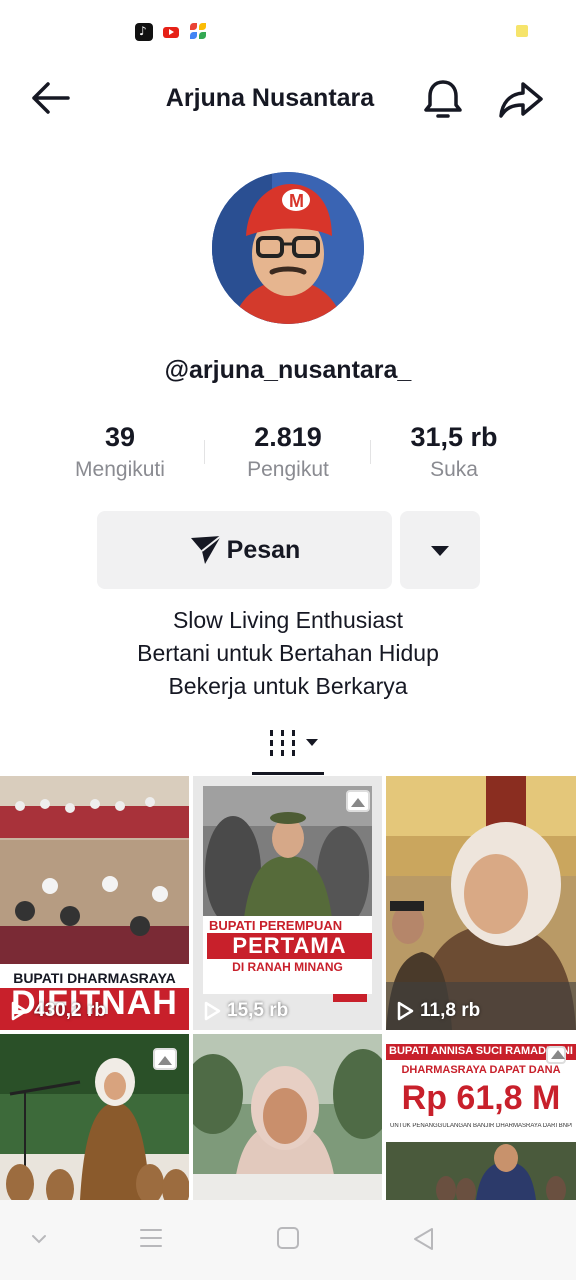 The height and width of the screenshot is (1280, 576). I want to click on stat-followers: 2.819 Pengikut, so click(288, 450).